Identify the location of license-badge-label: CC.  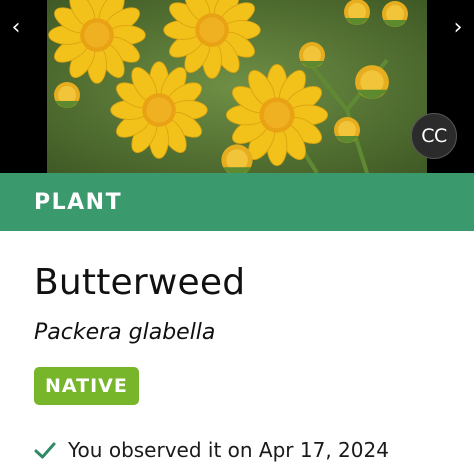
(434, 136).